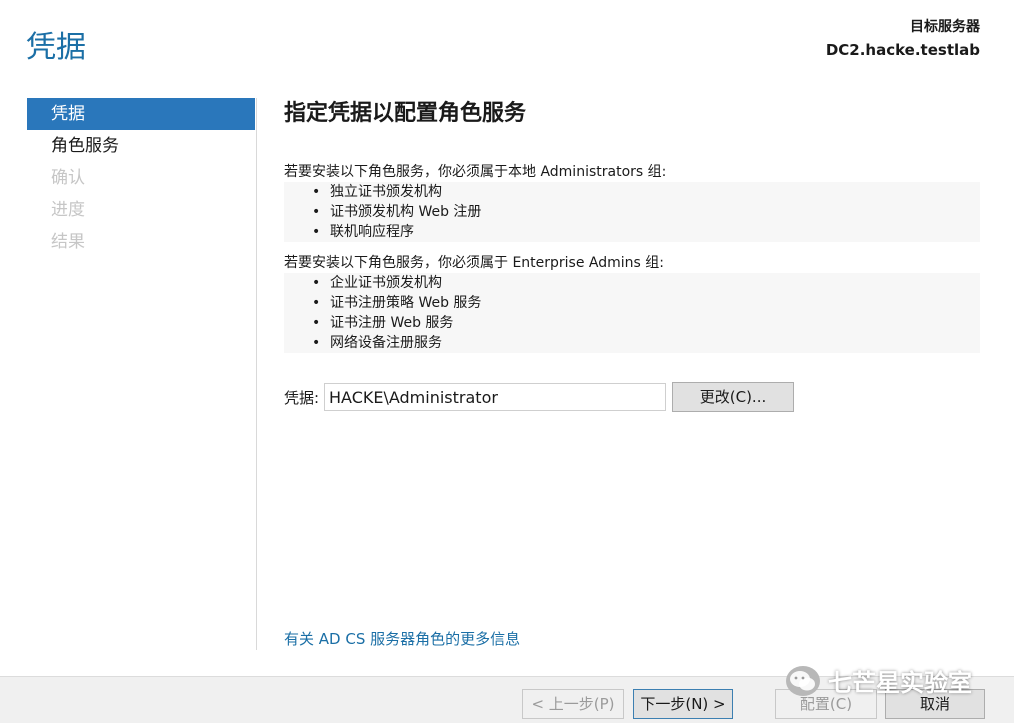  What do you see at coordinates (68, 242) in the screenshot?
I see `nav-item-results: 结果` at bounding box center [68, 242].